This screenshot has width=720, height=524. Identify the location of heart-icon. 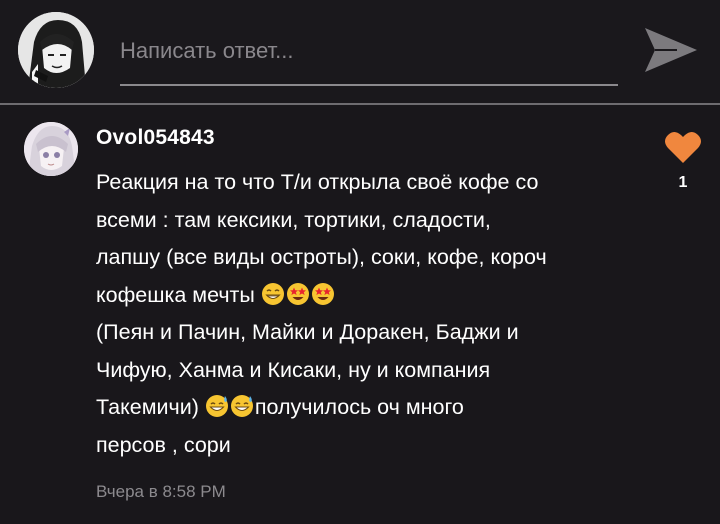
(683, 147).